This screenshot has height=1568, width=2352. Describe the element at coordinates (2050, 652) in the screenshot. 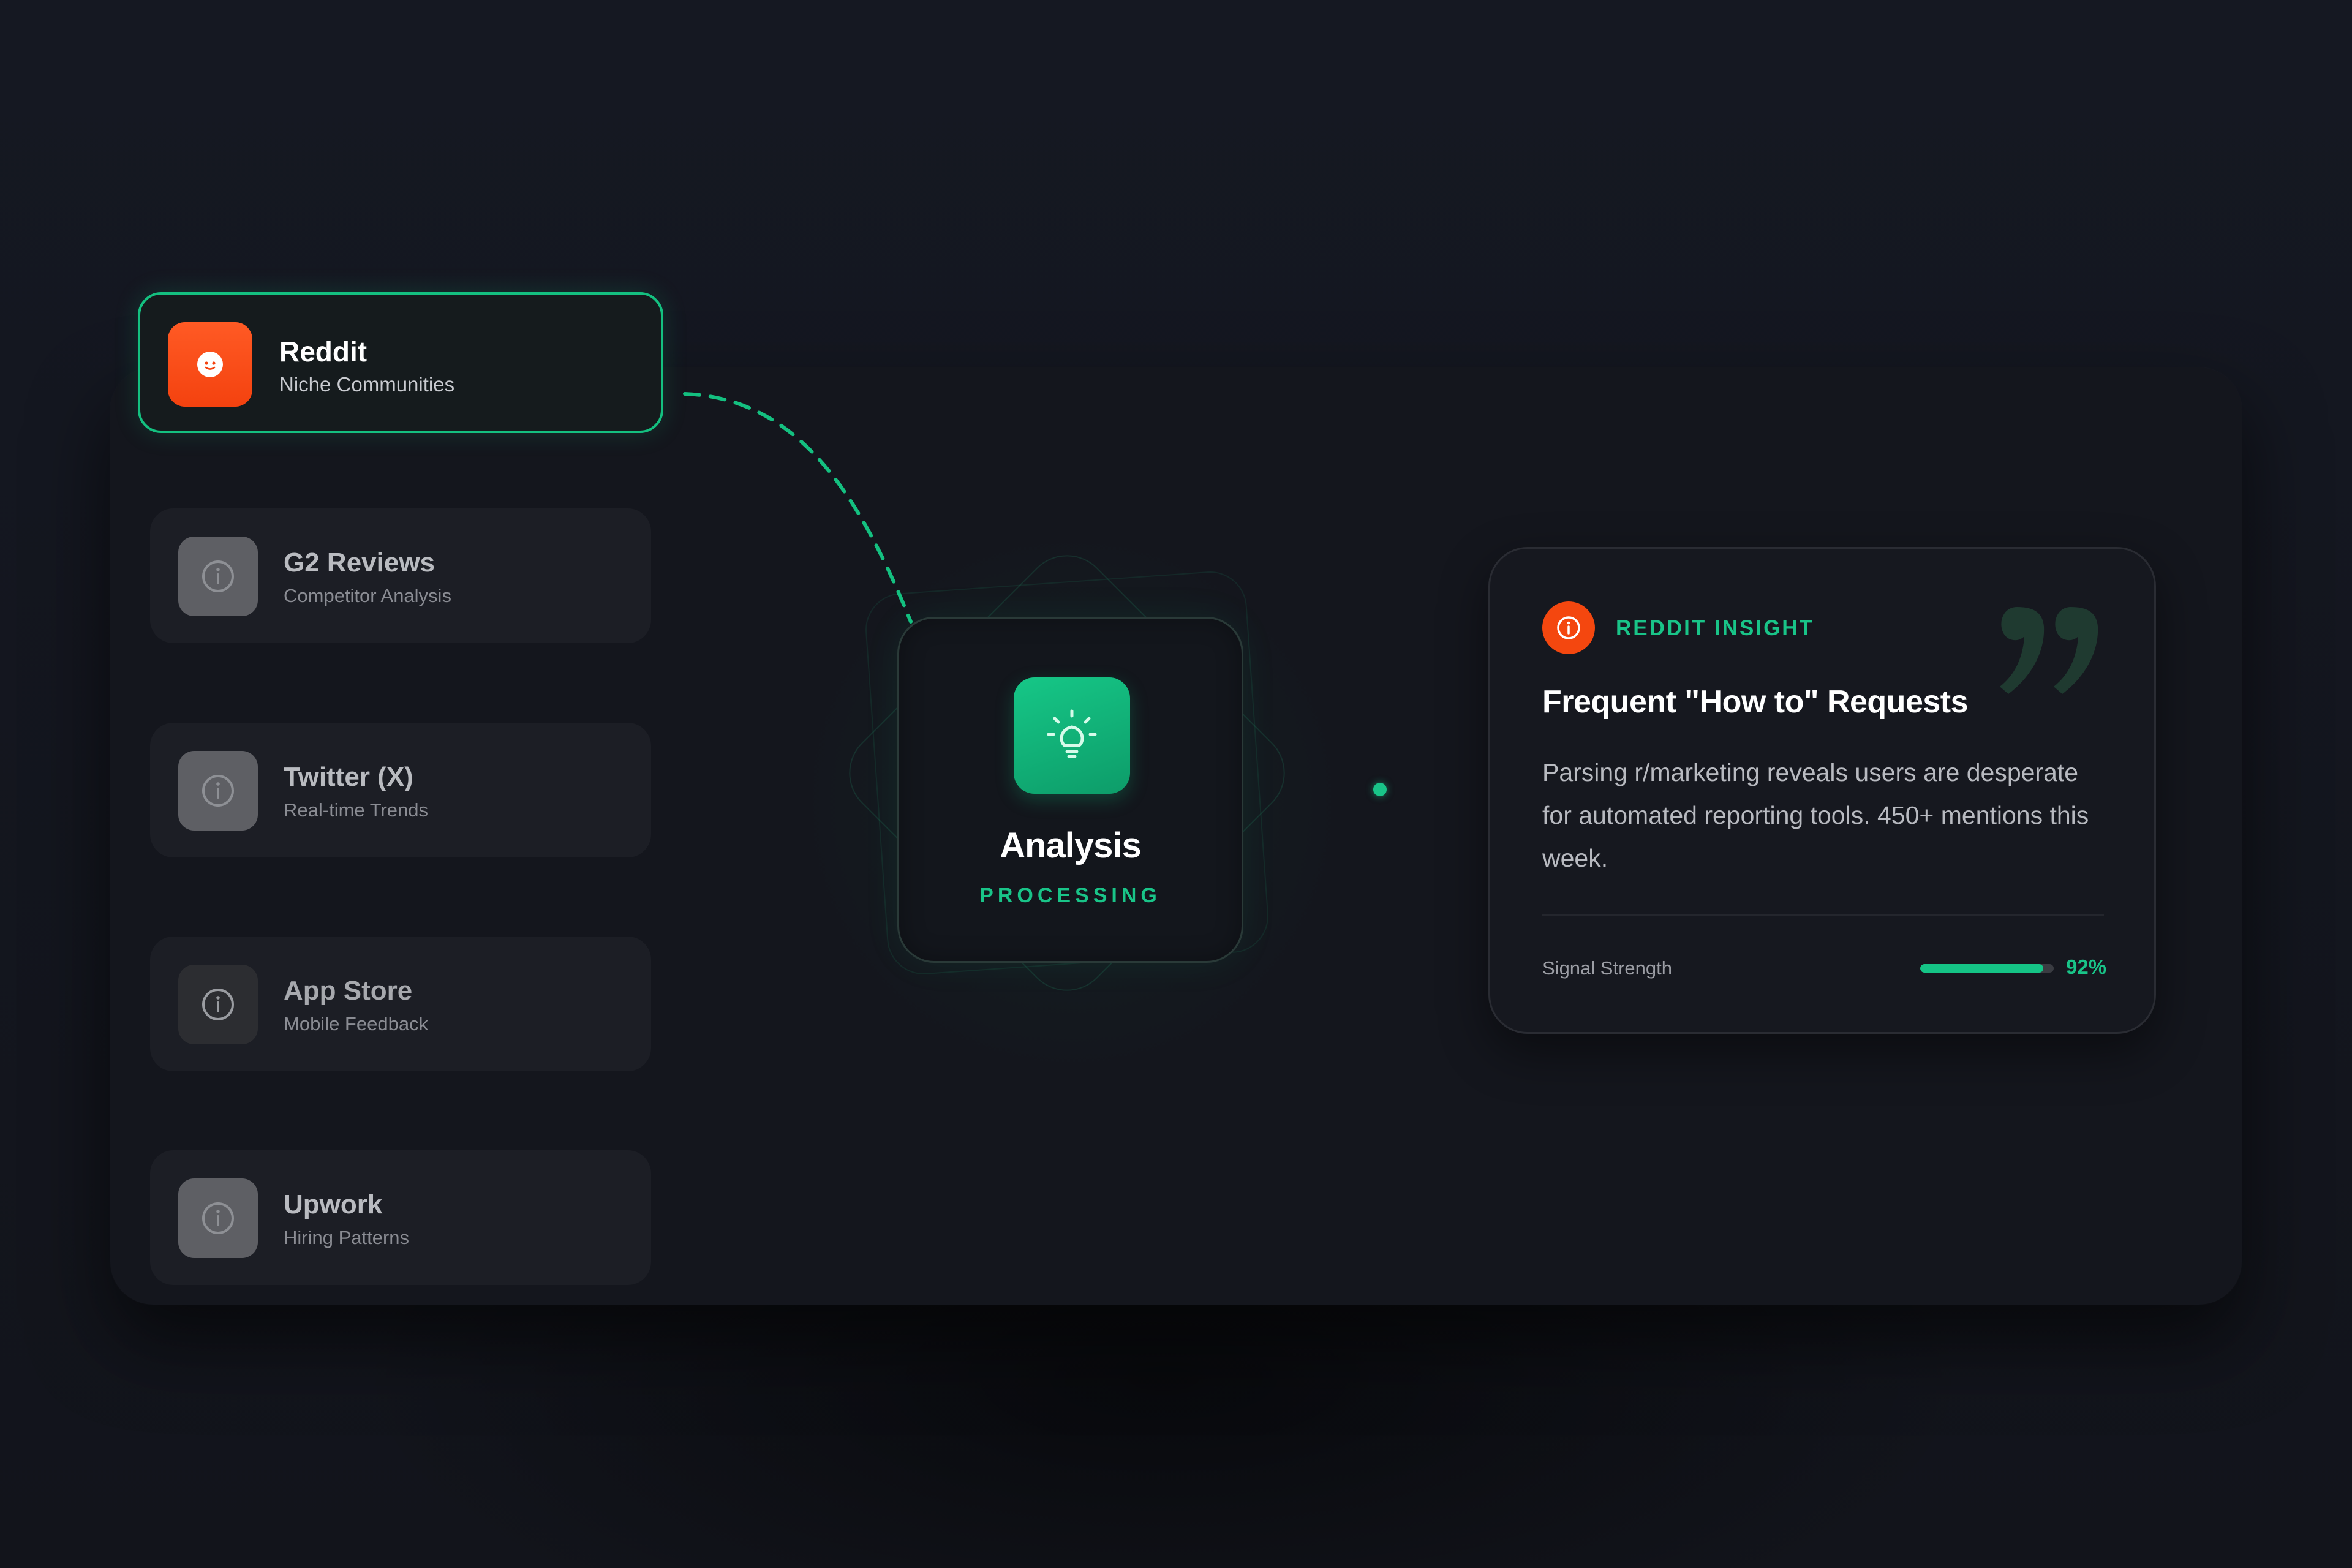

I see `quote-icon` at that location.